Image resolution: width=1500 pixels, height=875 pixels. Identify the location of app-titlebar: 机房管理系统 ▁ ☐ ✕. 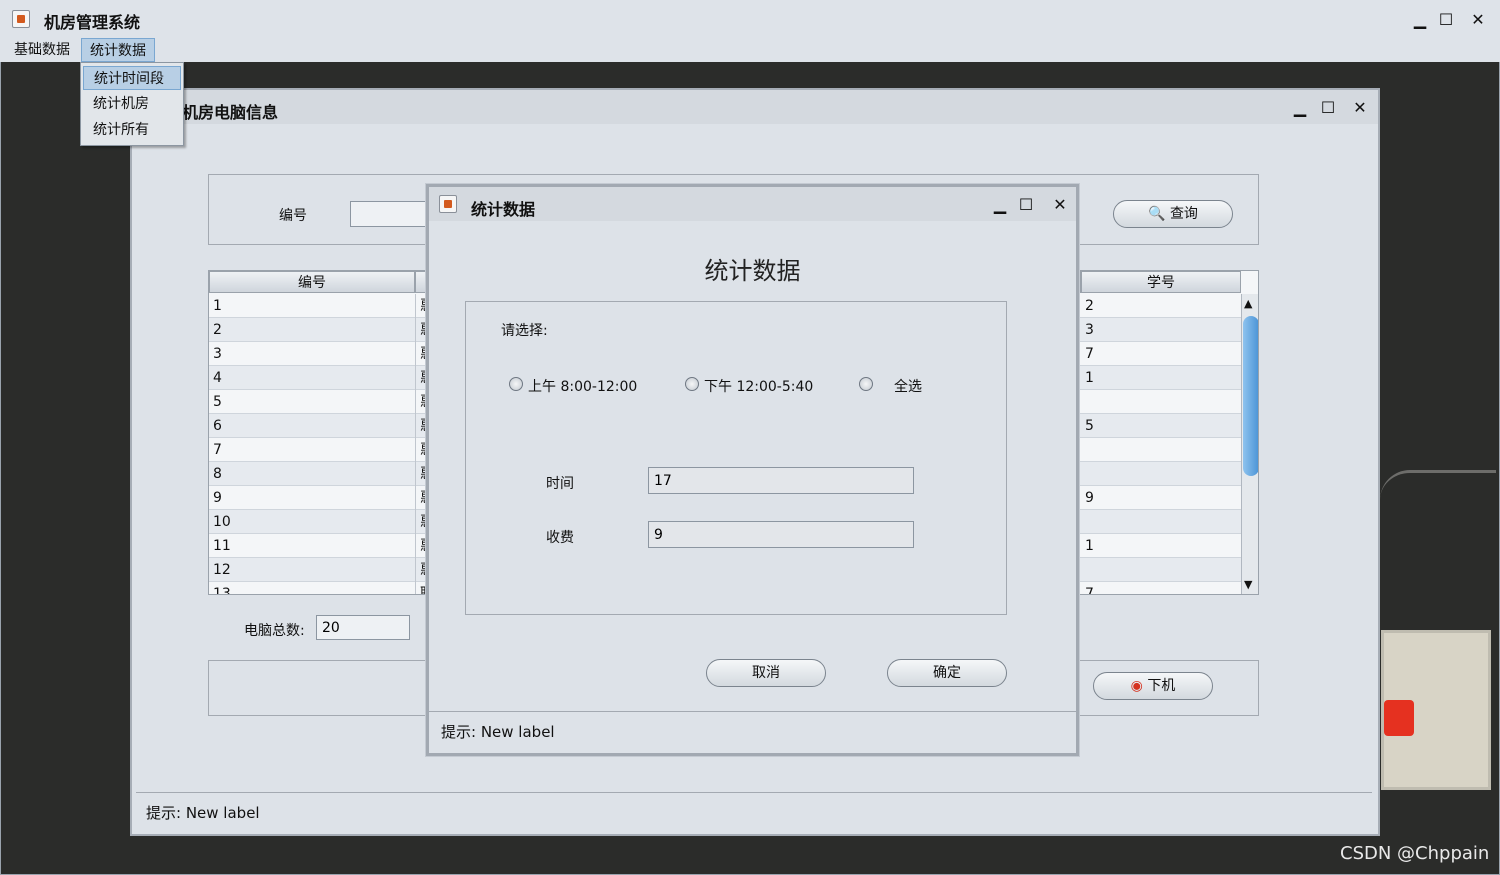
(750, 19).